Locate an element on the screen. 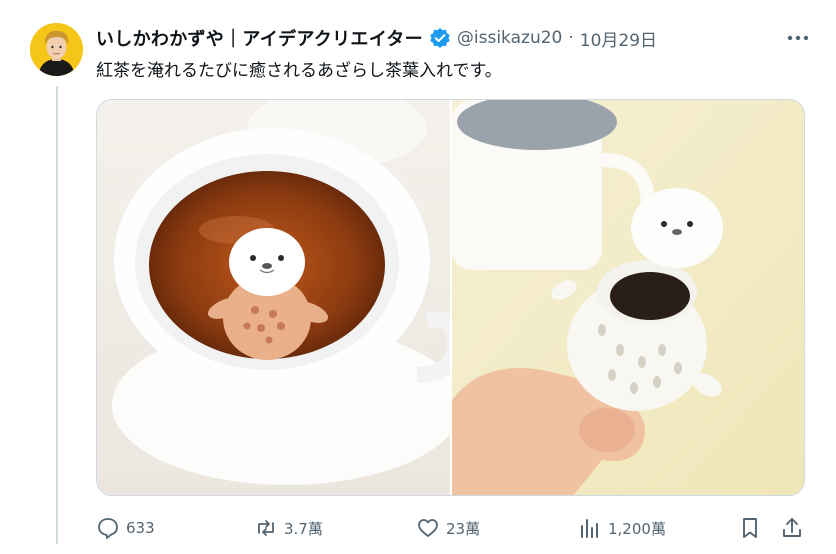 The width and height of the screenshot is (836, 554). share-button is located at coordinates (795, 528).